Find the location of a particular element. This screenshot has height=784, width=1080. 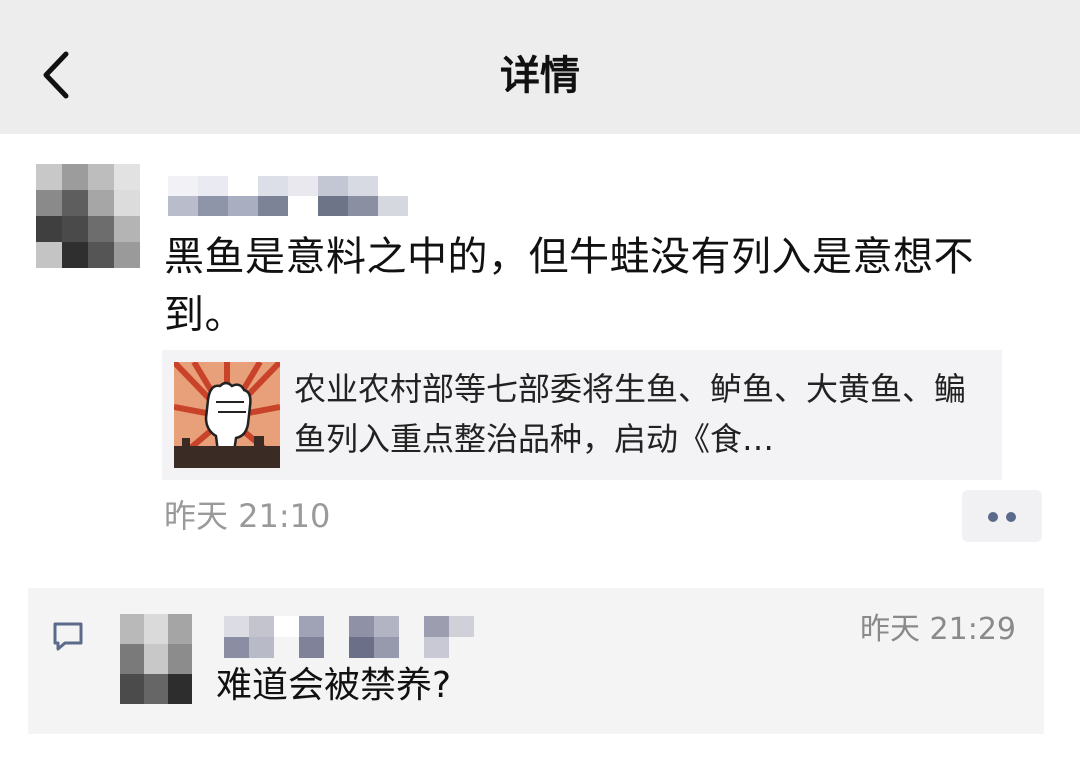

author-name-mosaic is located at coordinates (288, 196).